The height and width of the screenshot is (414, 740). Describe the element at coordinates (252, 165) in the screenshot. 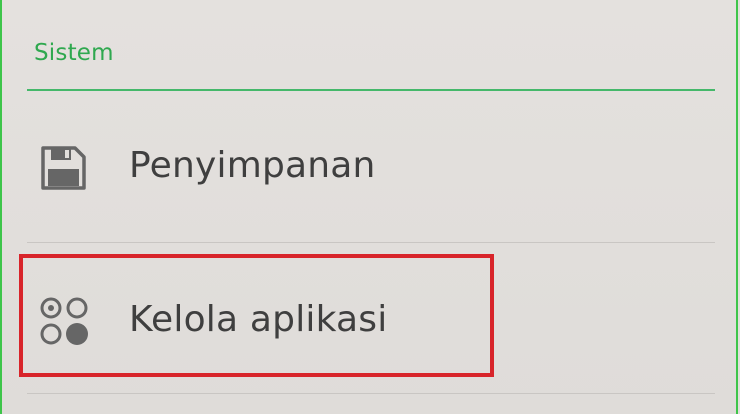

I see `settings-item-label: Penyimpanan` at that location.